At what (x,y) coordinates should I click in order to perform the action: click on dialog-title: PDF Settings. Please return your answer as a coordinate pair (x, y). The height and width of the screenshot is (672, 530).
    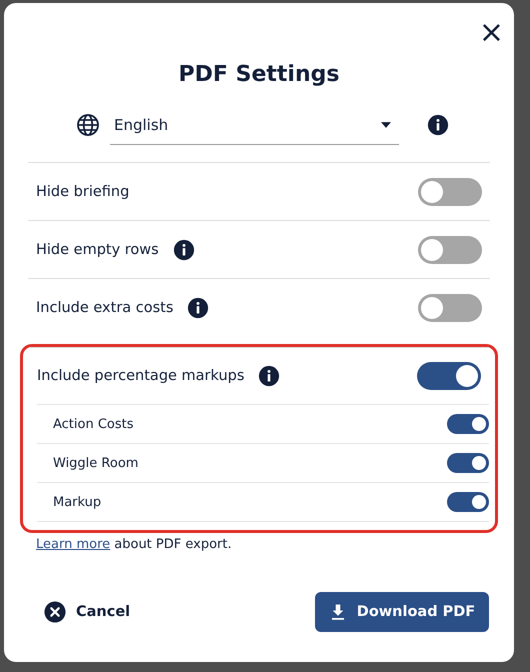
    Looking at the image, I should click on (259, 75).